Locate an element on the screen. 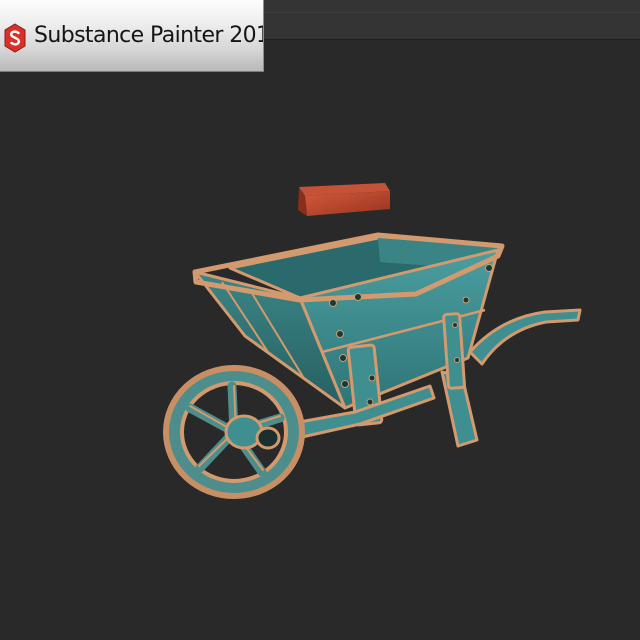 Image resolution: width=640 pixels, height=640 pixels. window-title-bar: Substance Painter 2018.1.0 - is located at coordinates (132, 36).